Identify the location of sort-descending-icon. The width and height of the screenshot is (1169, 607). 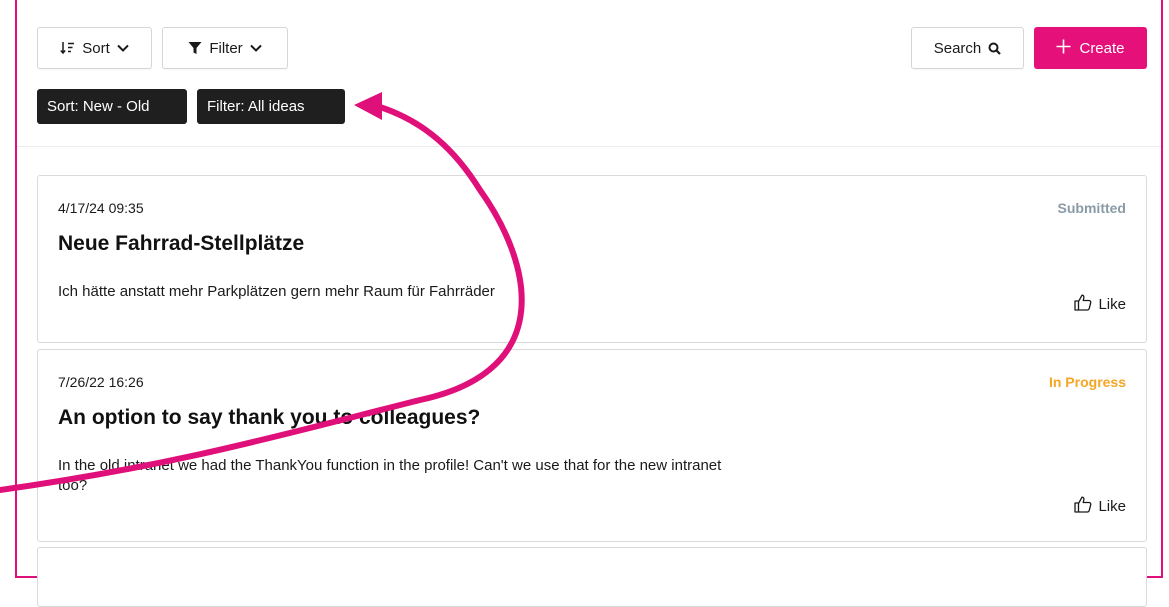
(67, 48).